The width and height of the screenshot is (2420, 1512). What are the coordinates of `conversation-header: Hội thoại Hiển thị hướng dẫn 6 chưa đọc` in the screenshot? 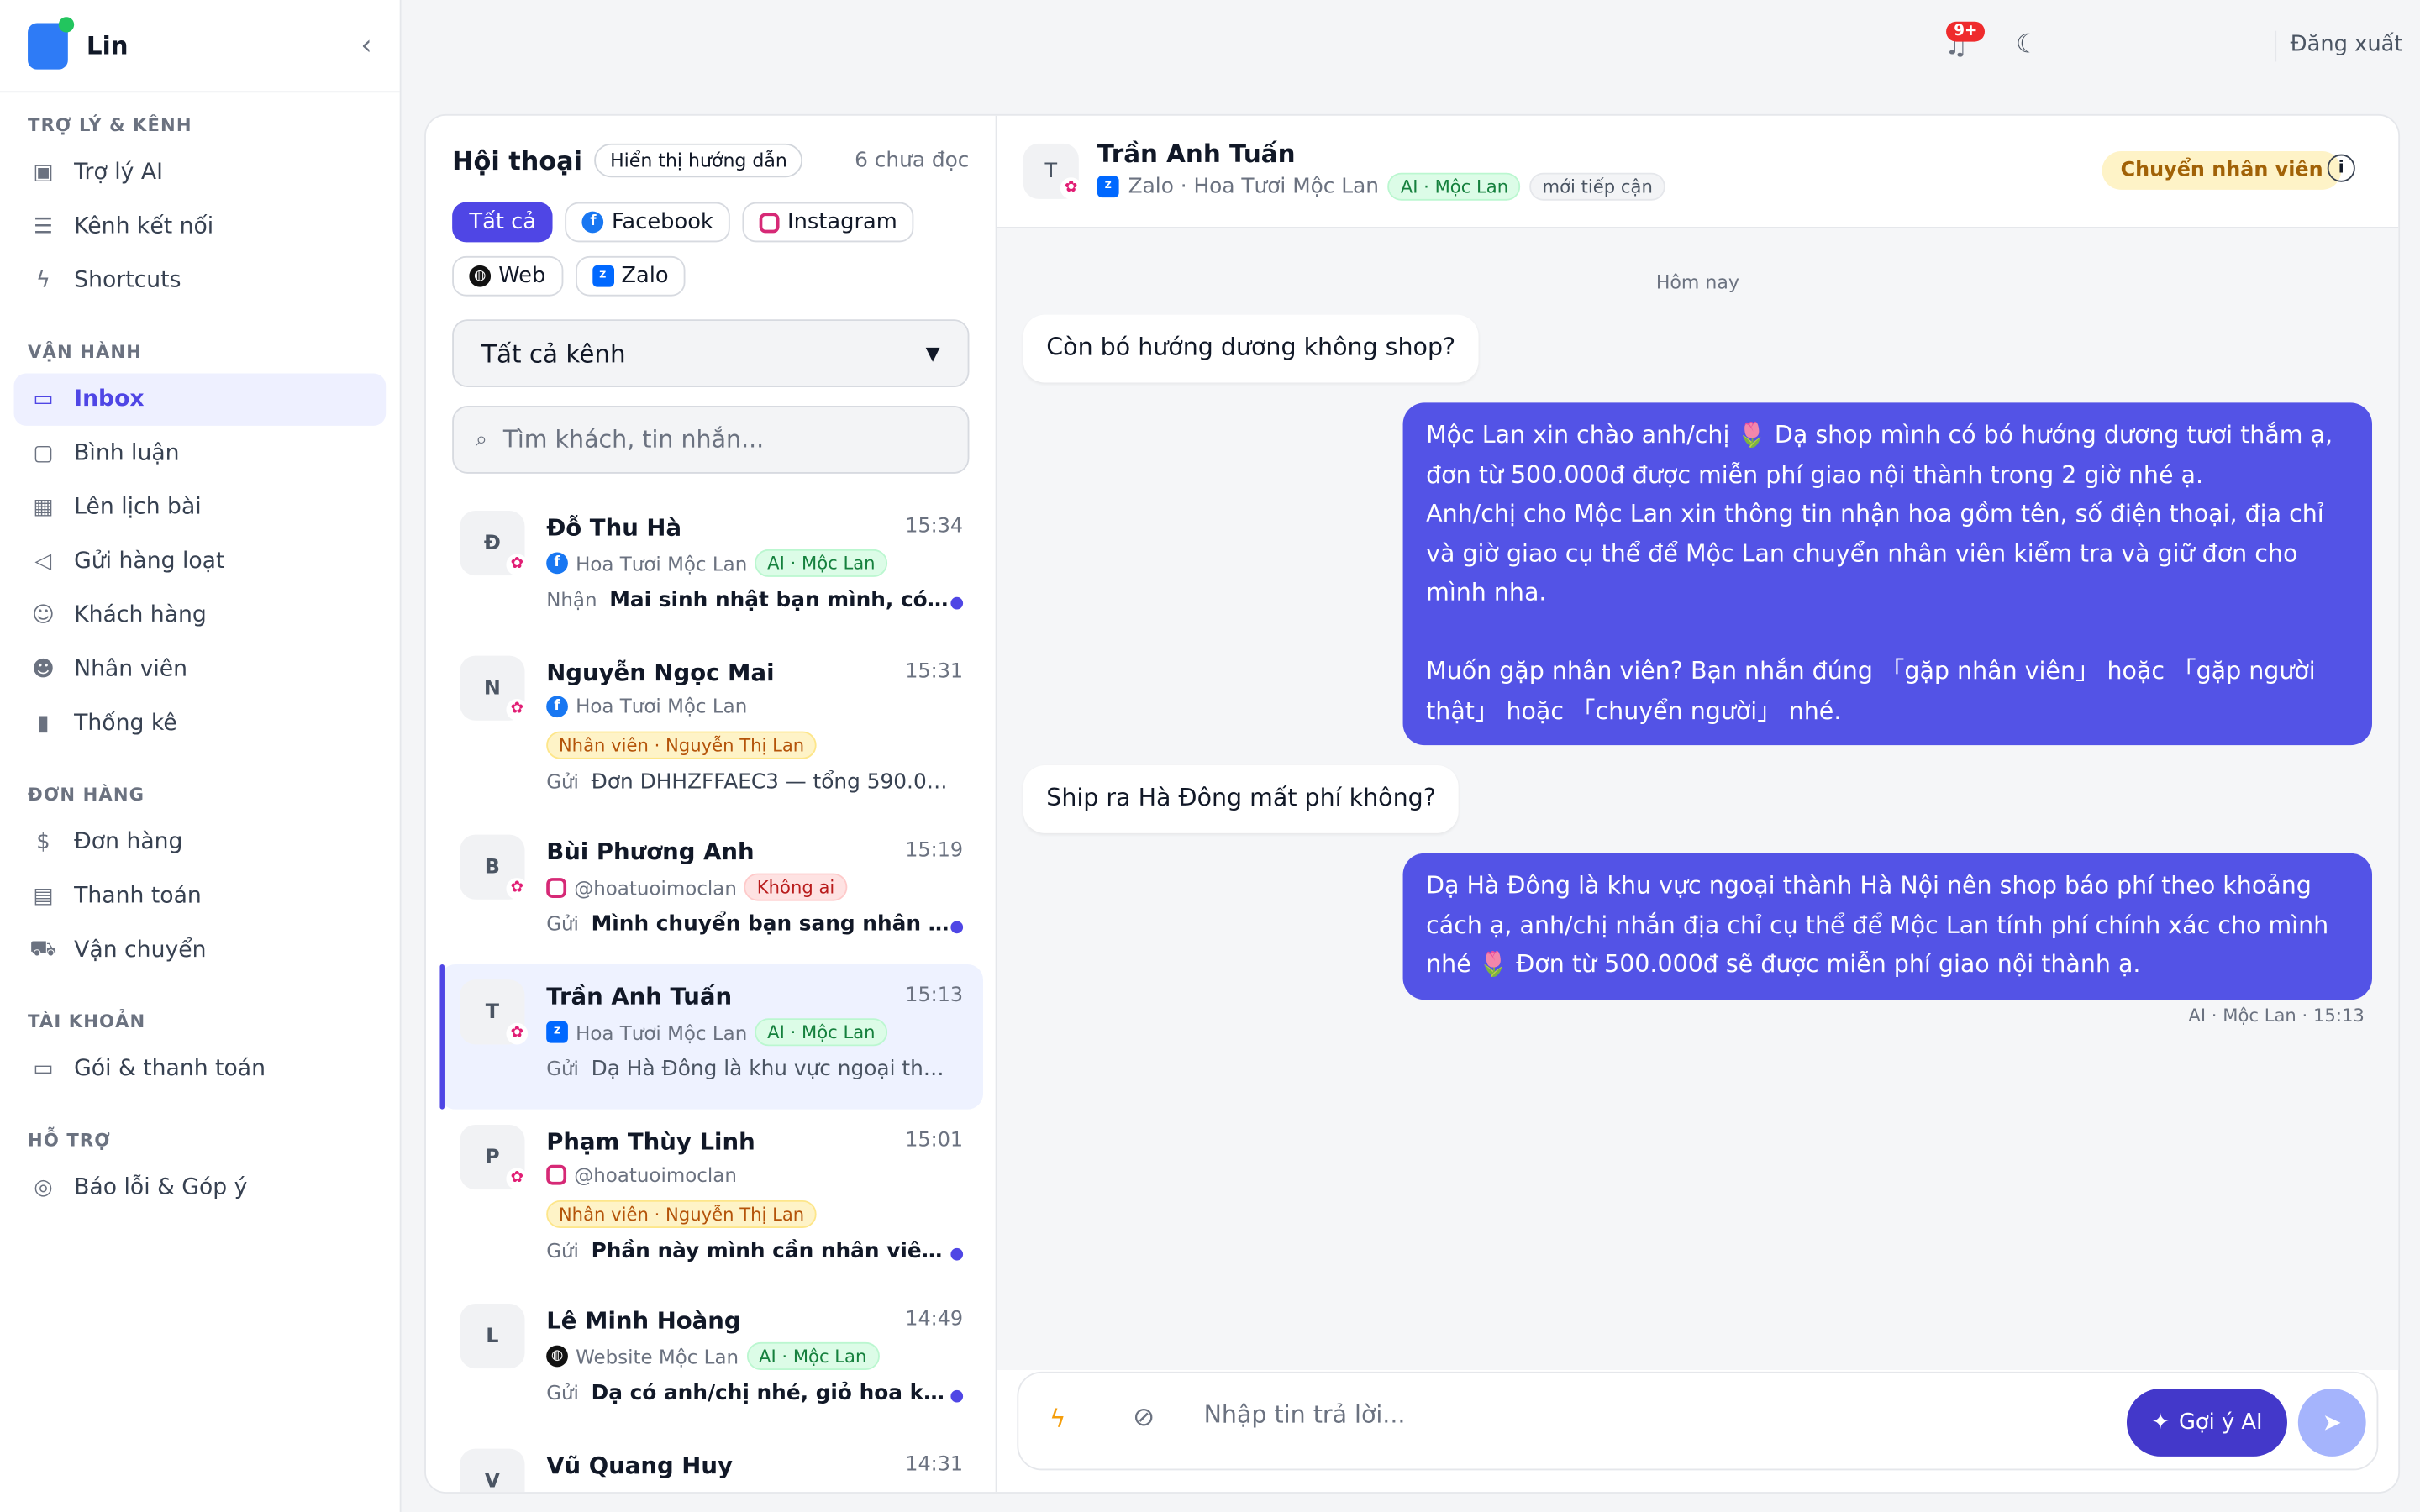 It's located at (710, 160).